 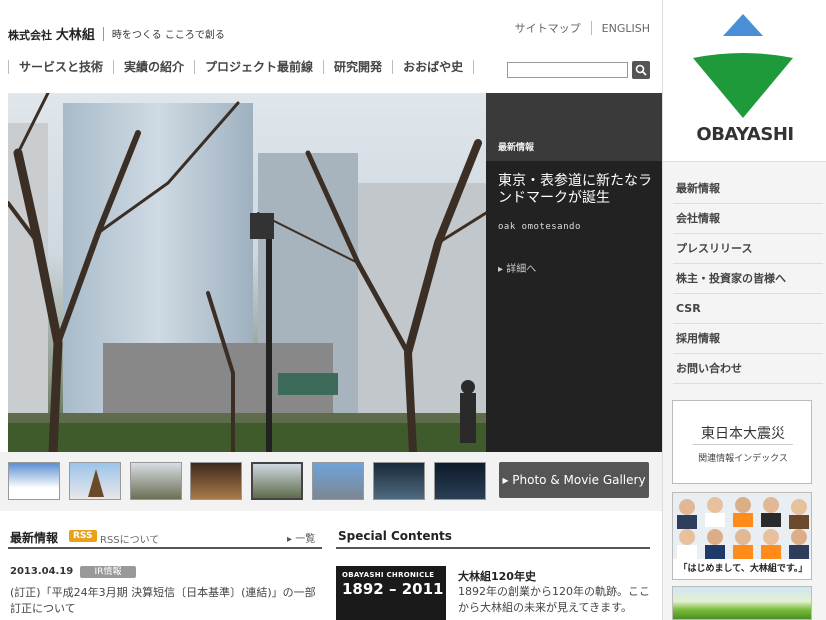 I want to click on news-heading: 最新情報, so click(x=34, y=538).